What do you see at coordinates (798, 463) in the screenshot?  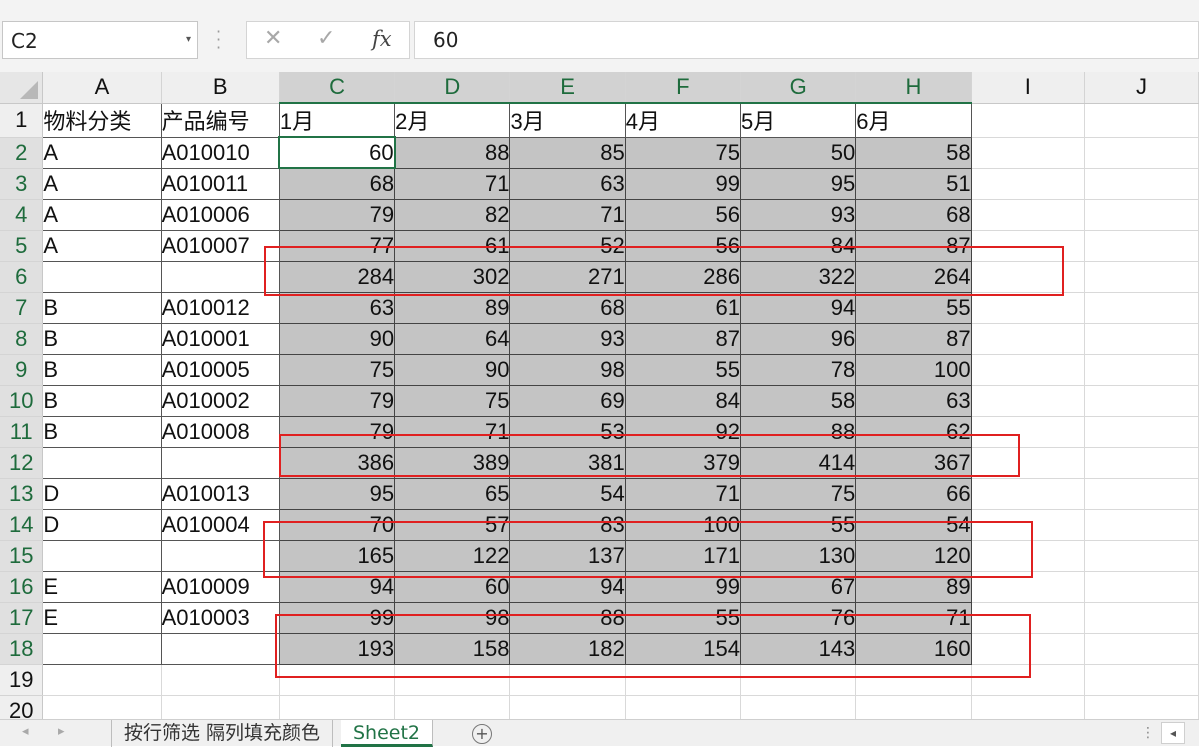 I see `value-cell: 414` at bounding box center [798, 463].